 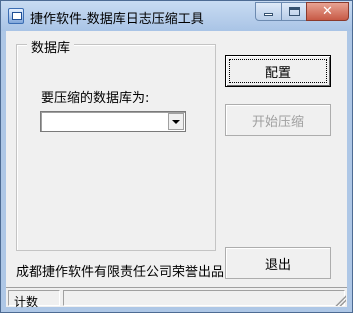 I want to click on exit-button: 退出, so click(x=278, y=263).